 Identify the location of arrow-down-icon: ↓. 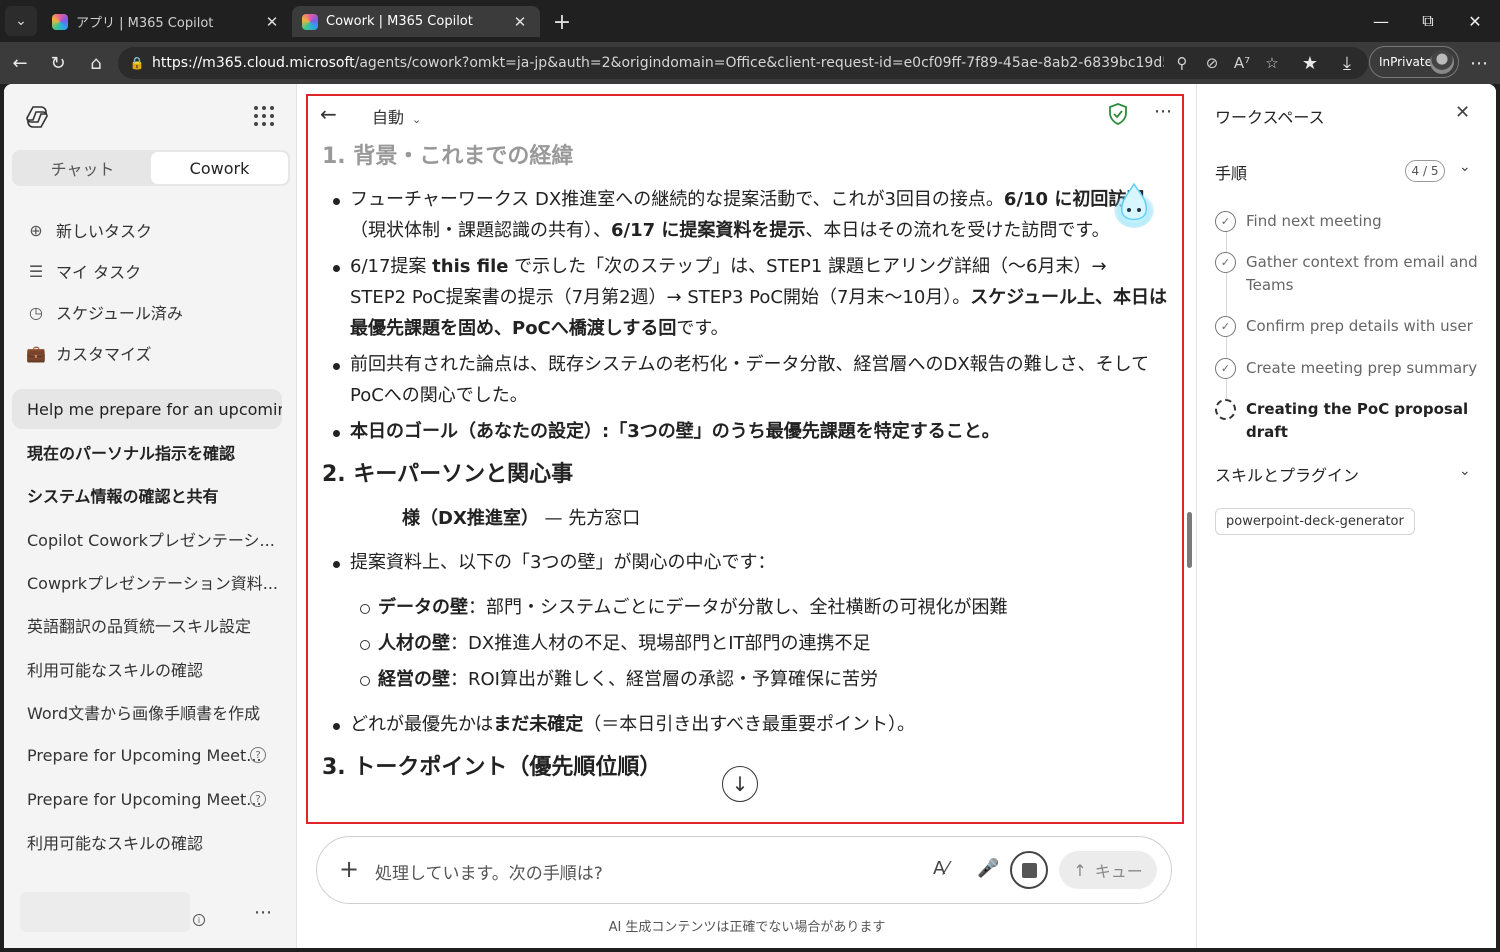
(740, 784).